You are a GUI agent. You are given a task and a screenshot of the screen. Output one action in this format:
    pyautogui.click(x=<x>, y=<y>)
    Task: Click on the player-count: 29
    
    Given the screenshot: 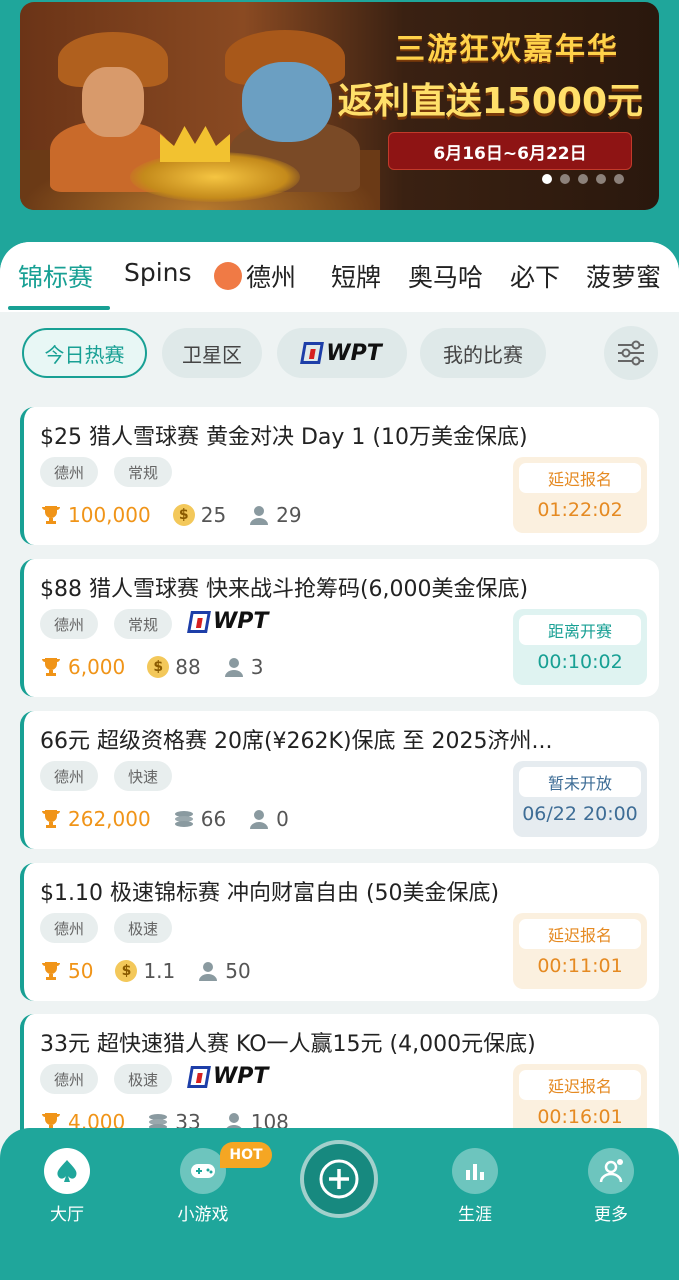 What is the action you would take?
    pyautogui.click(x=289, y=515)
    